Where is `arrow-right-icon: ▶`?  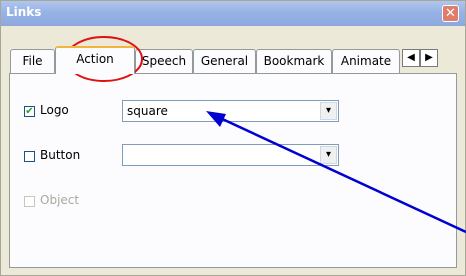
arrow-right-icon: ▶ is located at coordinates (429, 57).